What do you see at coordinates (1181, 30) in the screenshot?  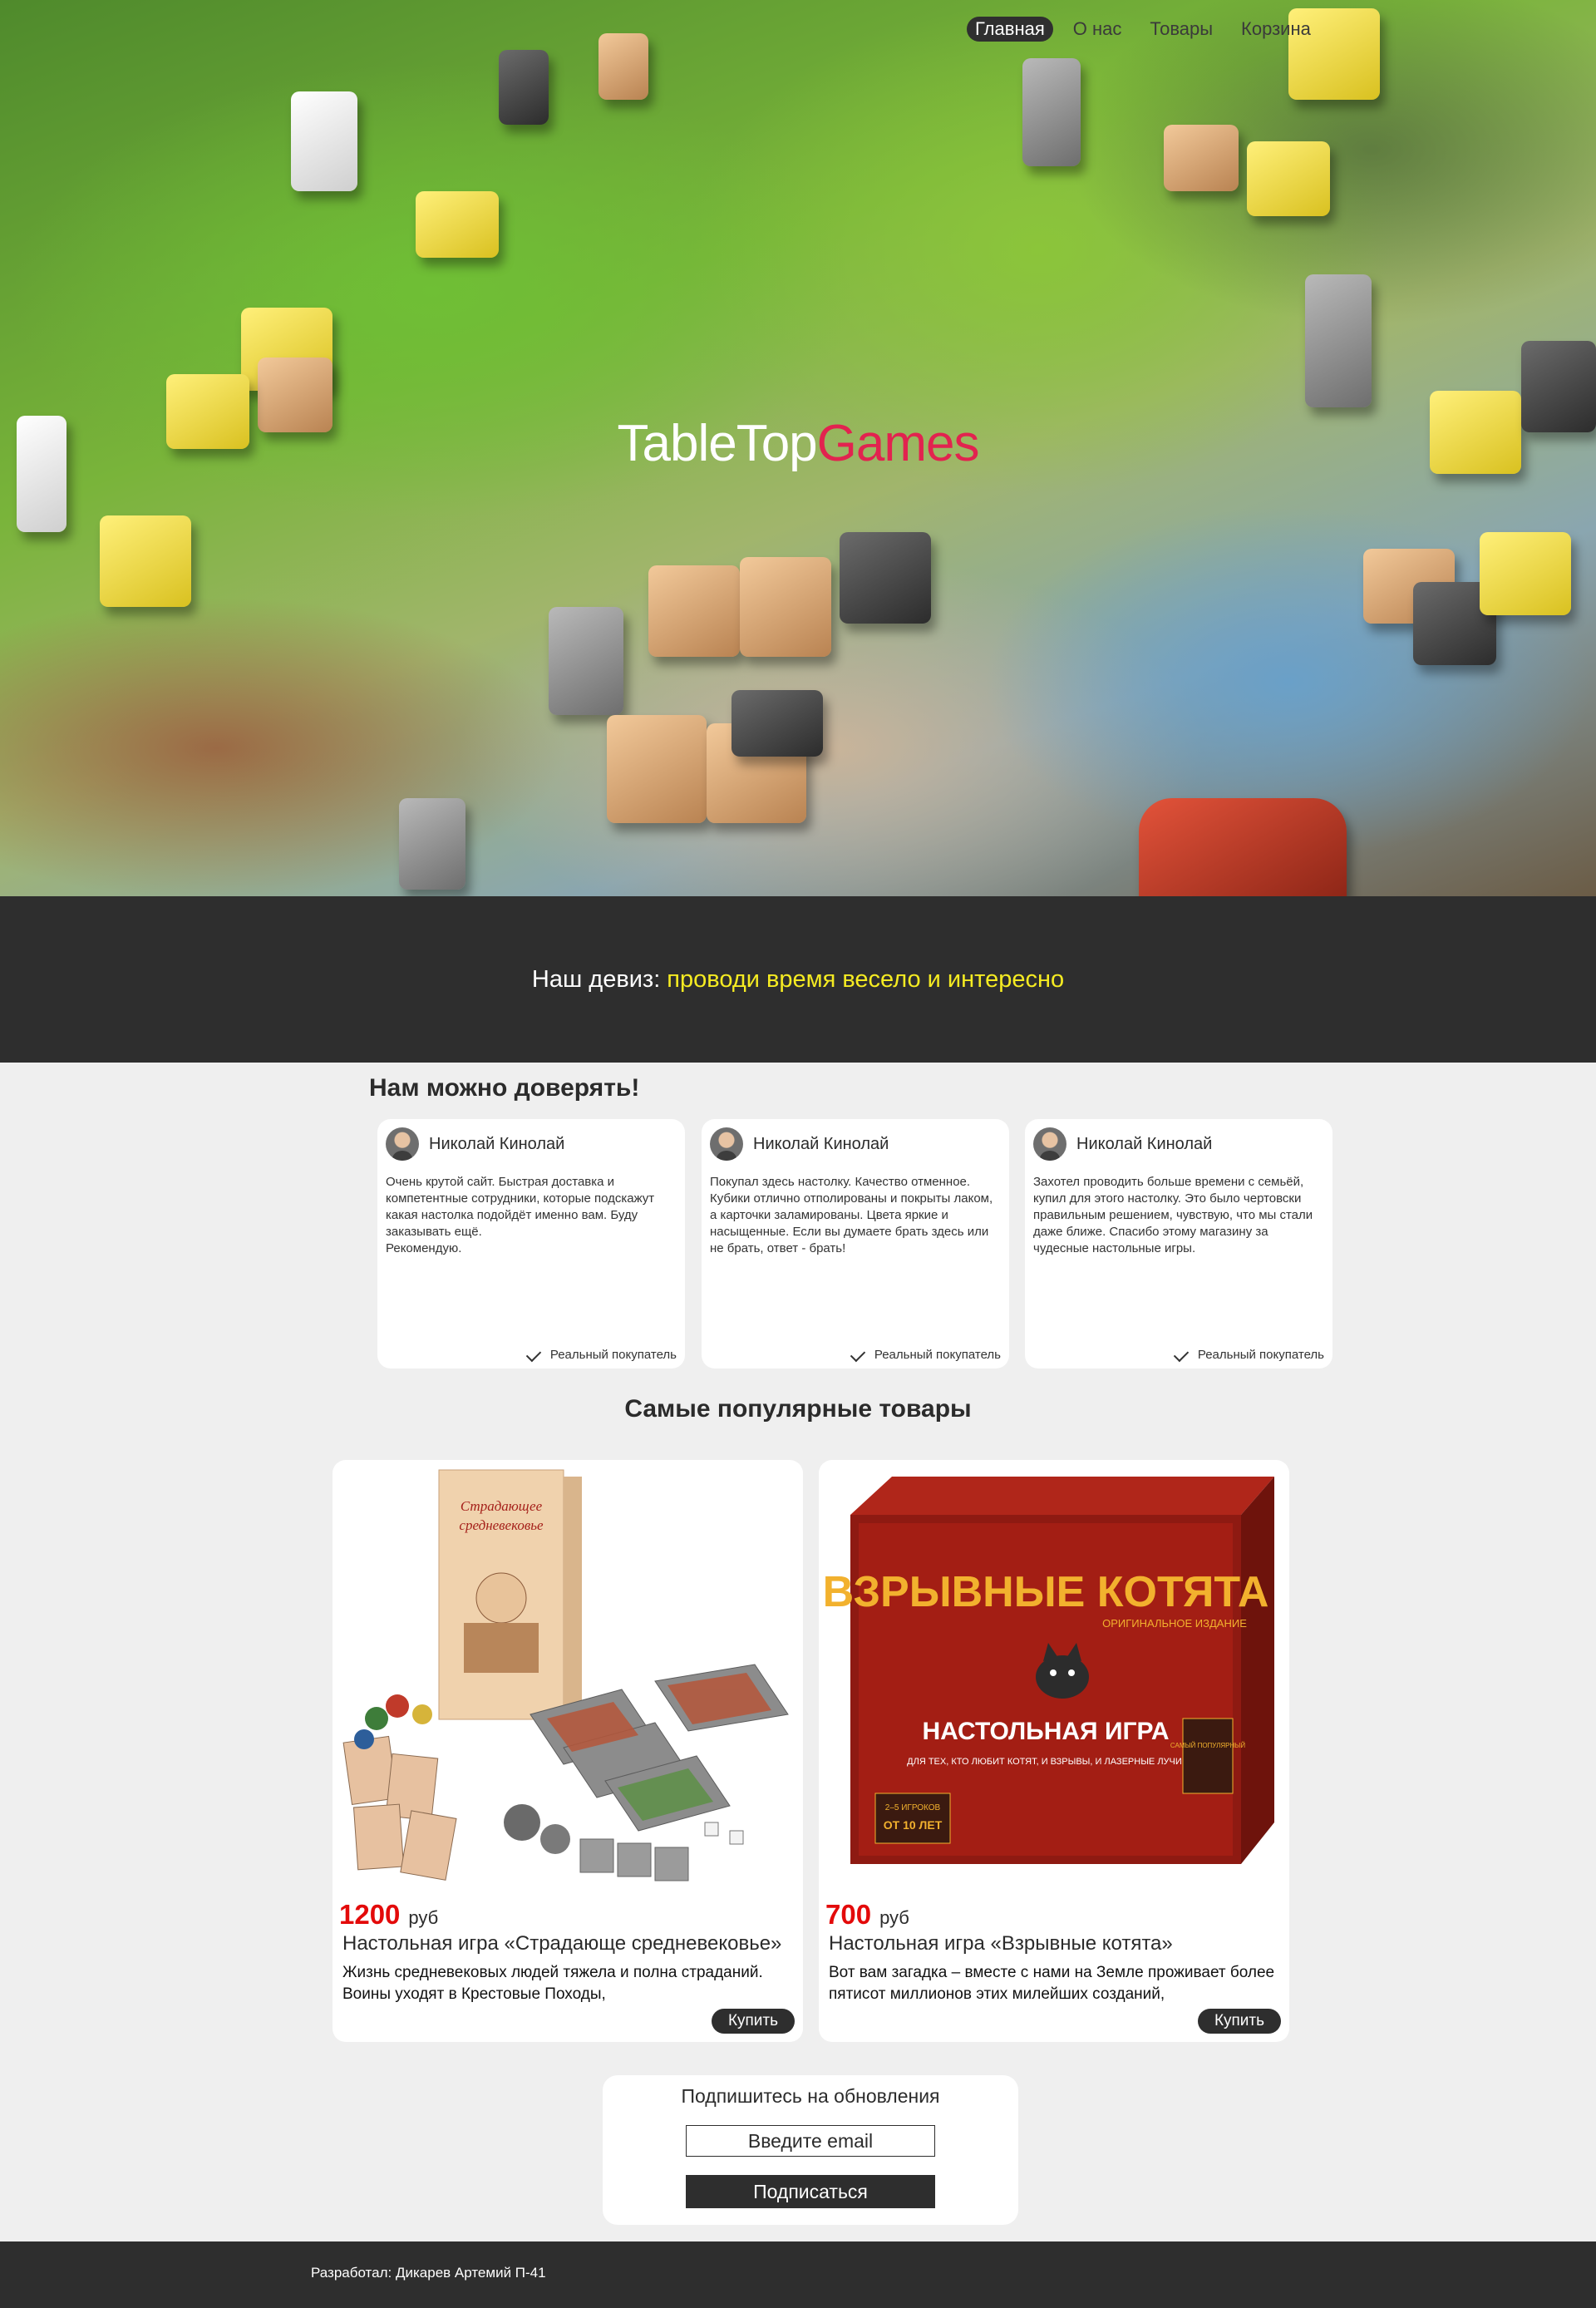 I see `nav-link-products: Товары` at bounding box center [1181, 30].